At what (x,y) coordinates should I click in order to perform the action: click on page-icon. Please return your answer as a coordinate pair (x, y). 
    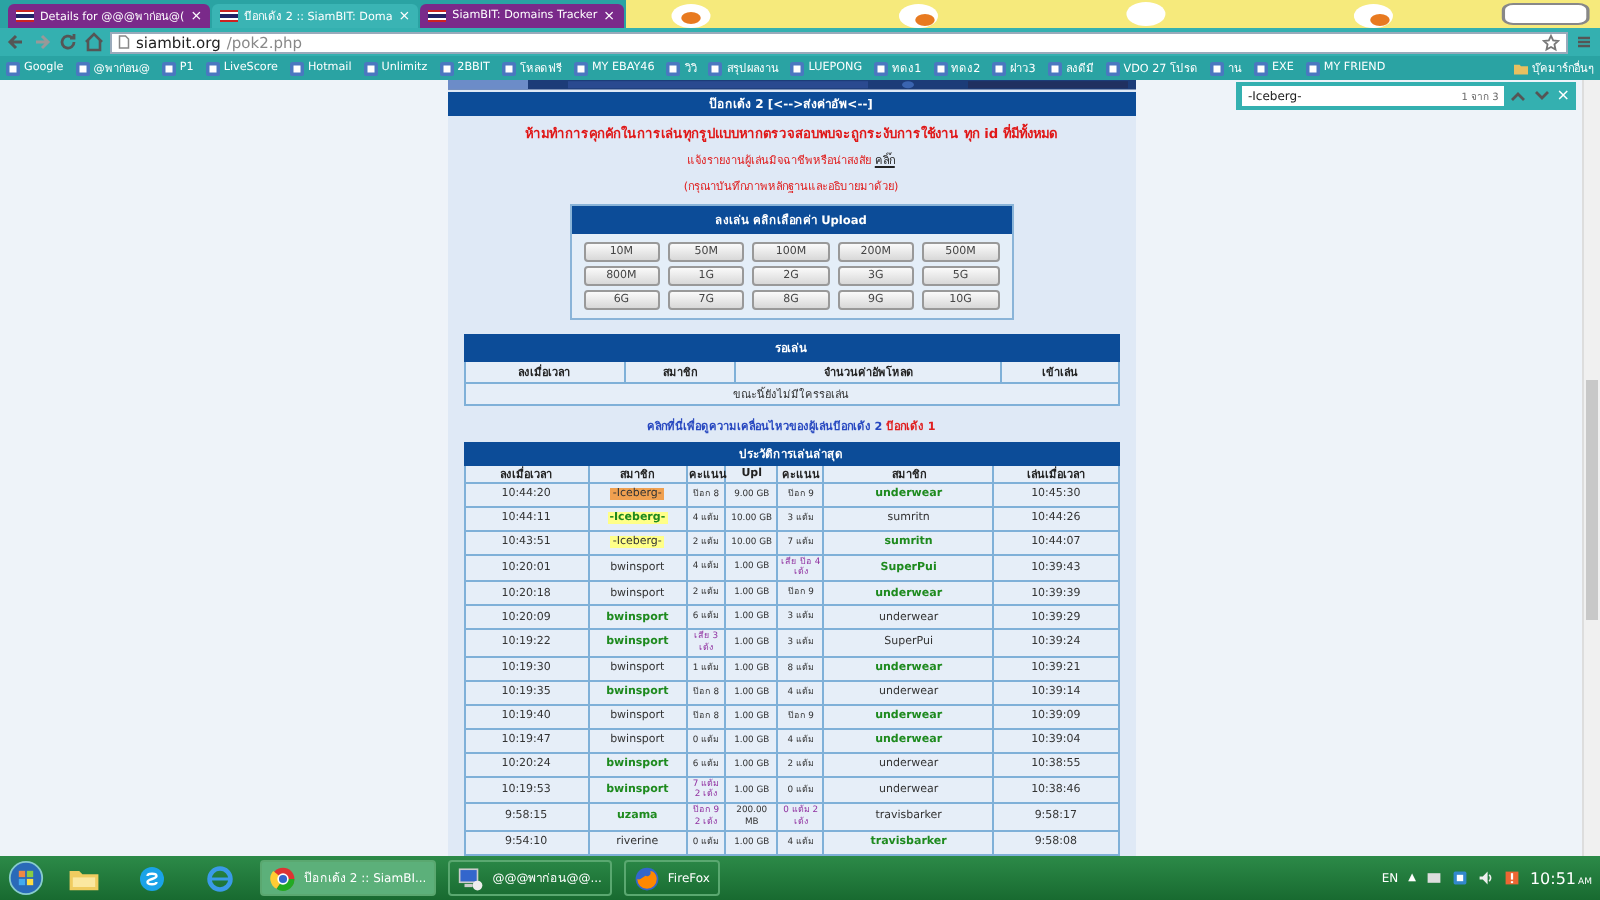
    Looking at the image, I should click on (124, 42).